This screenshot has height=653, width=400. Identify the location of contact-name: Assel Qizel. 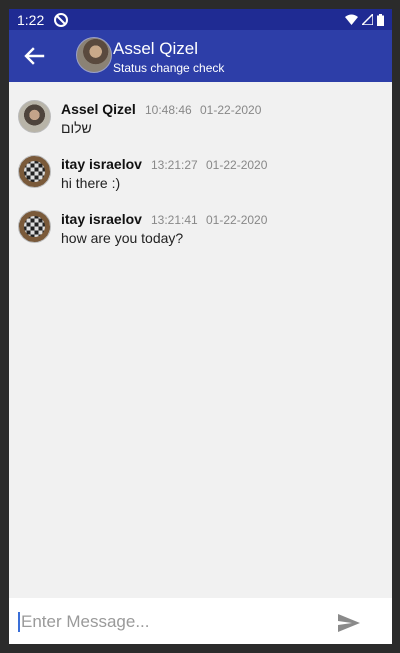
(155, 49).